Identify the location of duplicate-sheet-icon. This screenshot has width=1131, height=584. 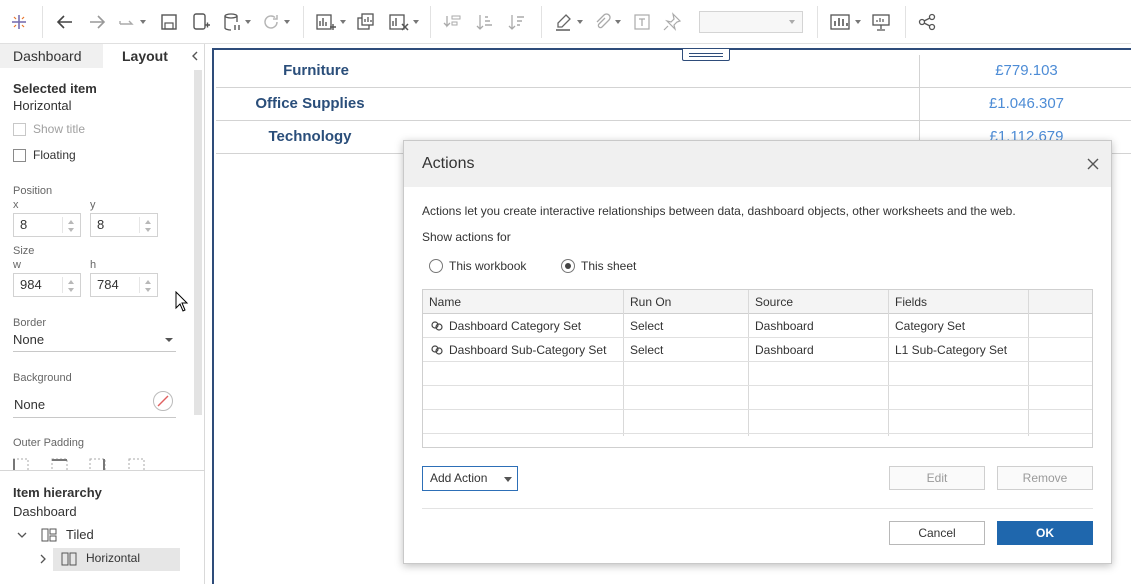
(366, 22).